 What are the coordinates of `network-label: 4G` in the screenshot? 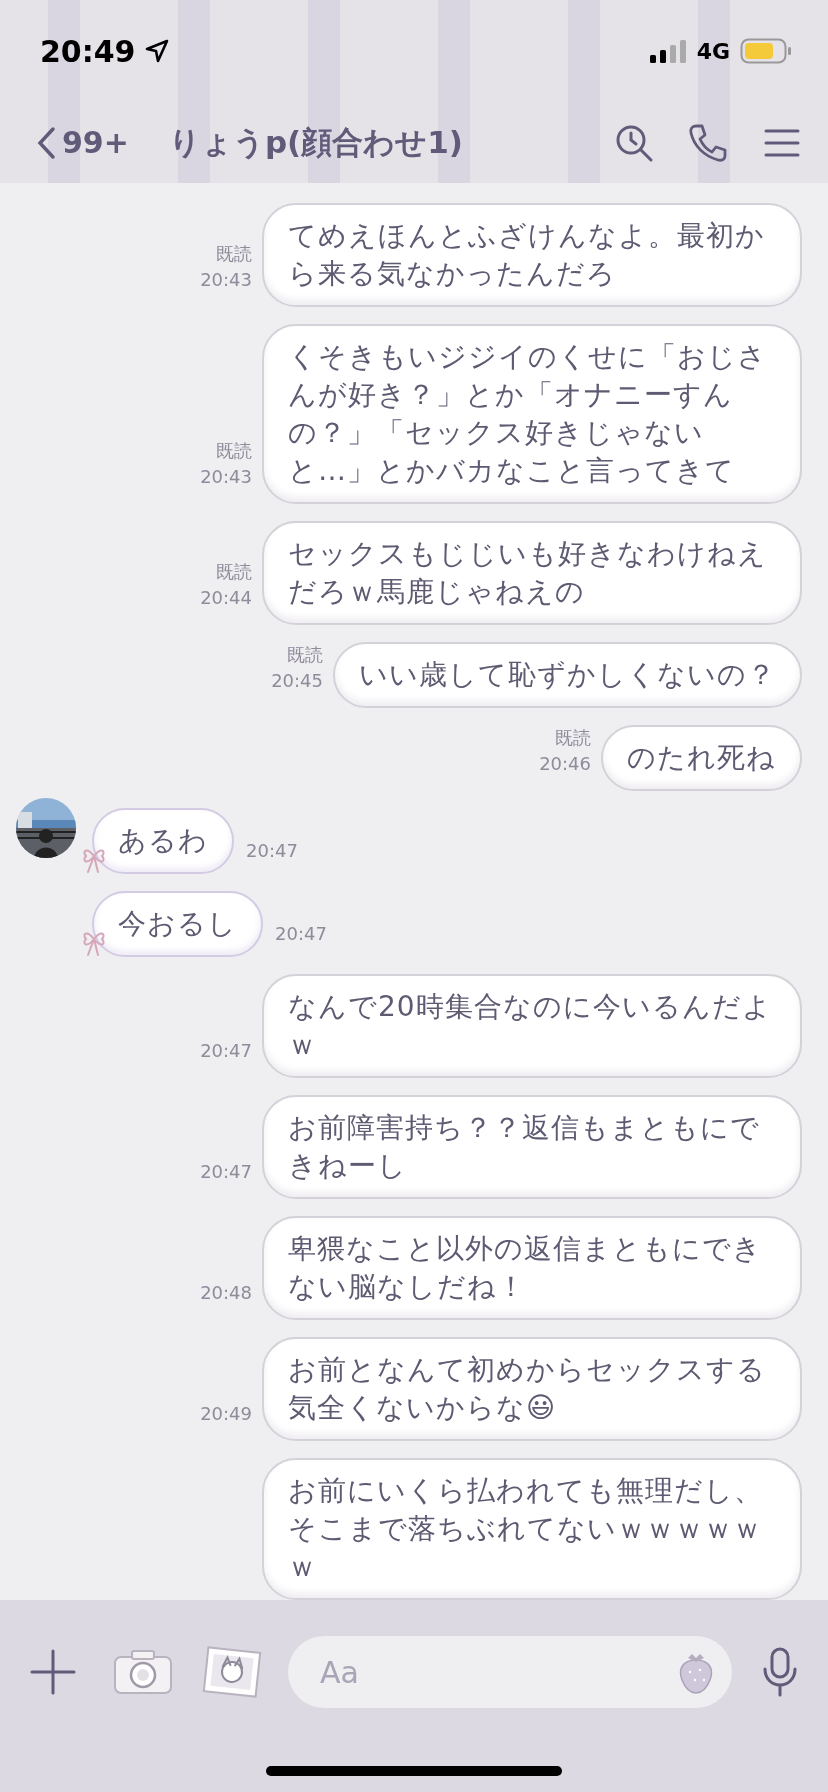 It's located at (713, 51).